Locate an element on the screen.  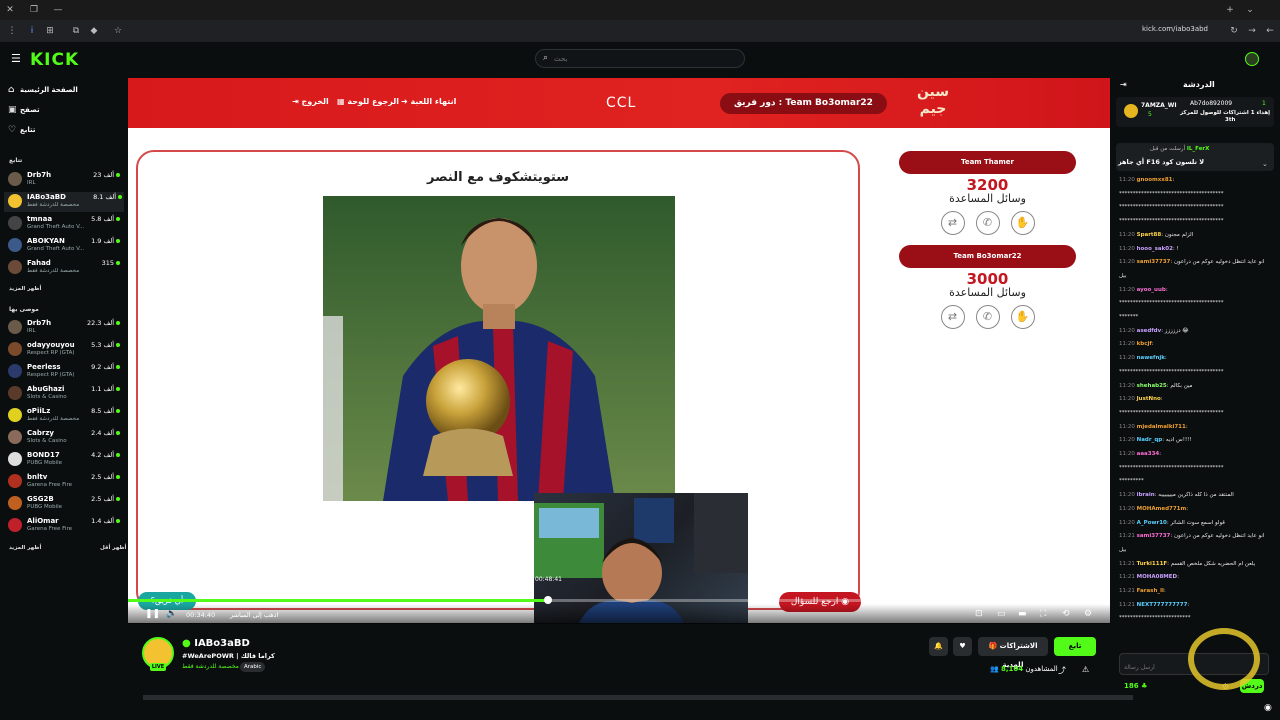
sidebar-channel: Peerless Respect RP (GTA) 9.2 ألف is located at coordinates (65, 372).